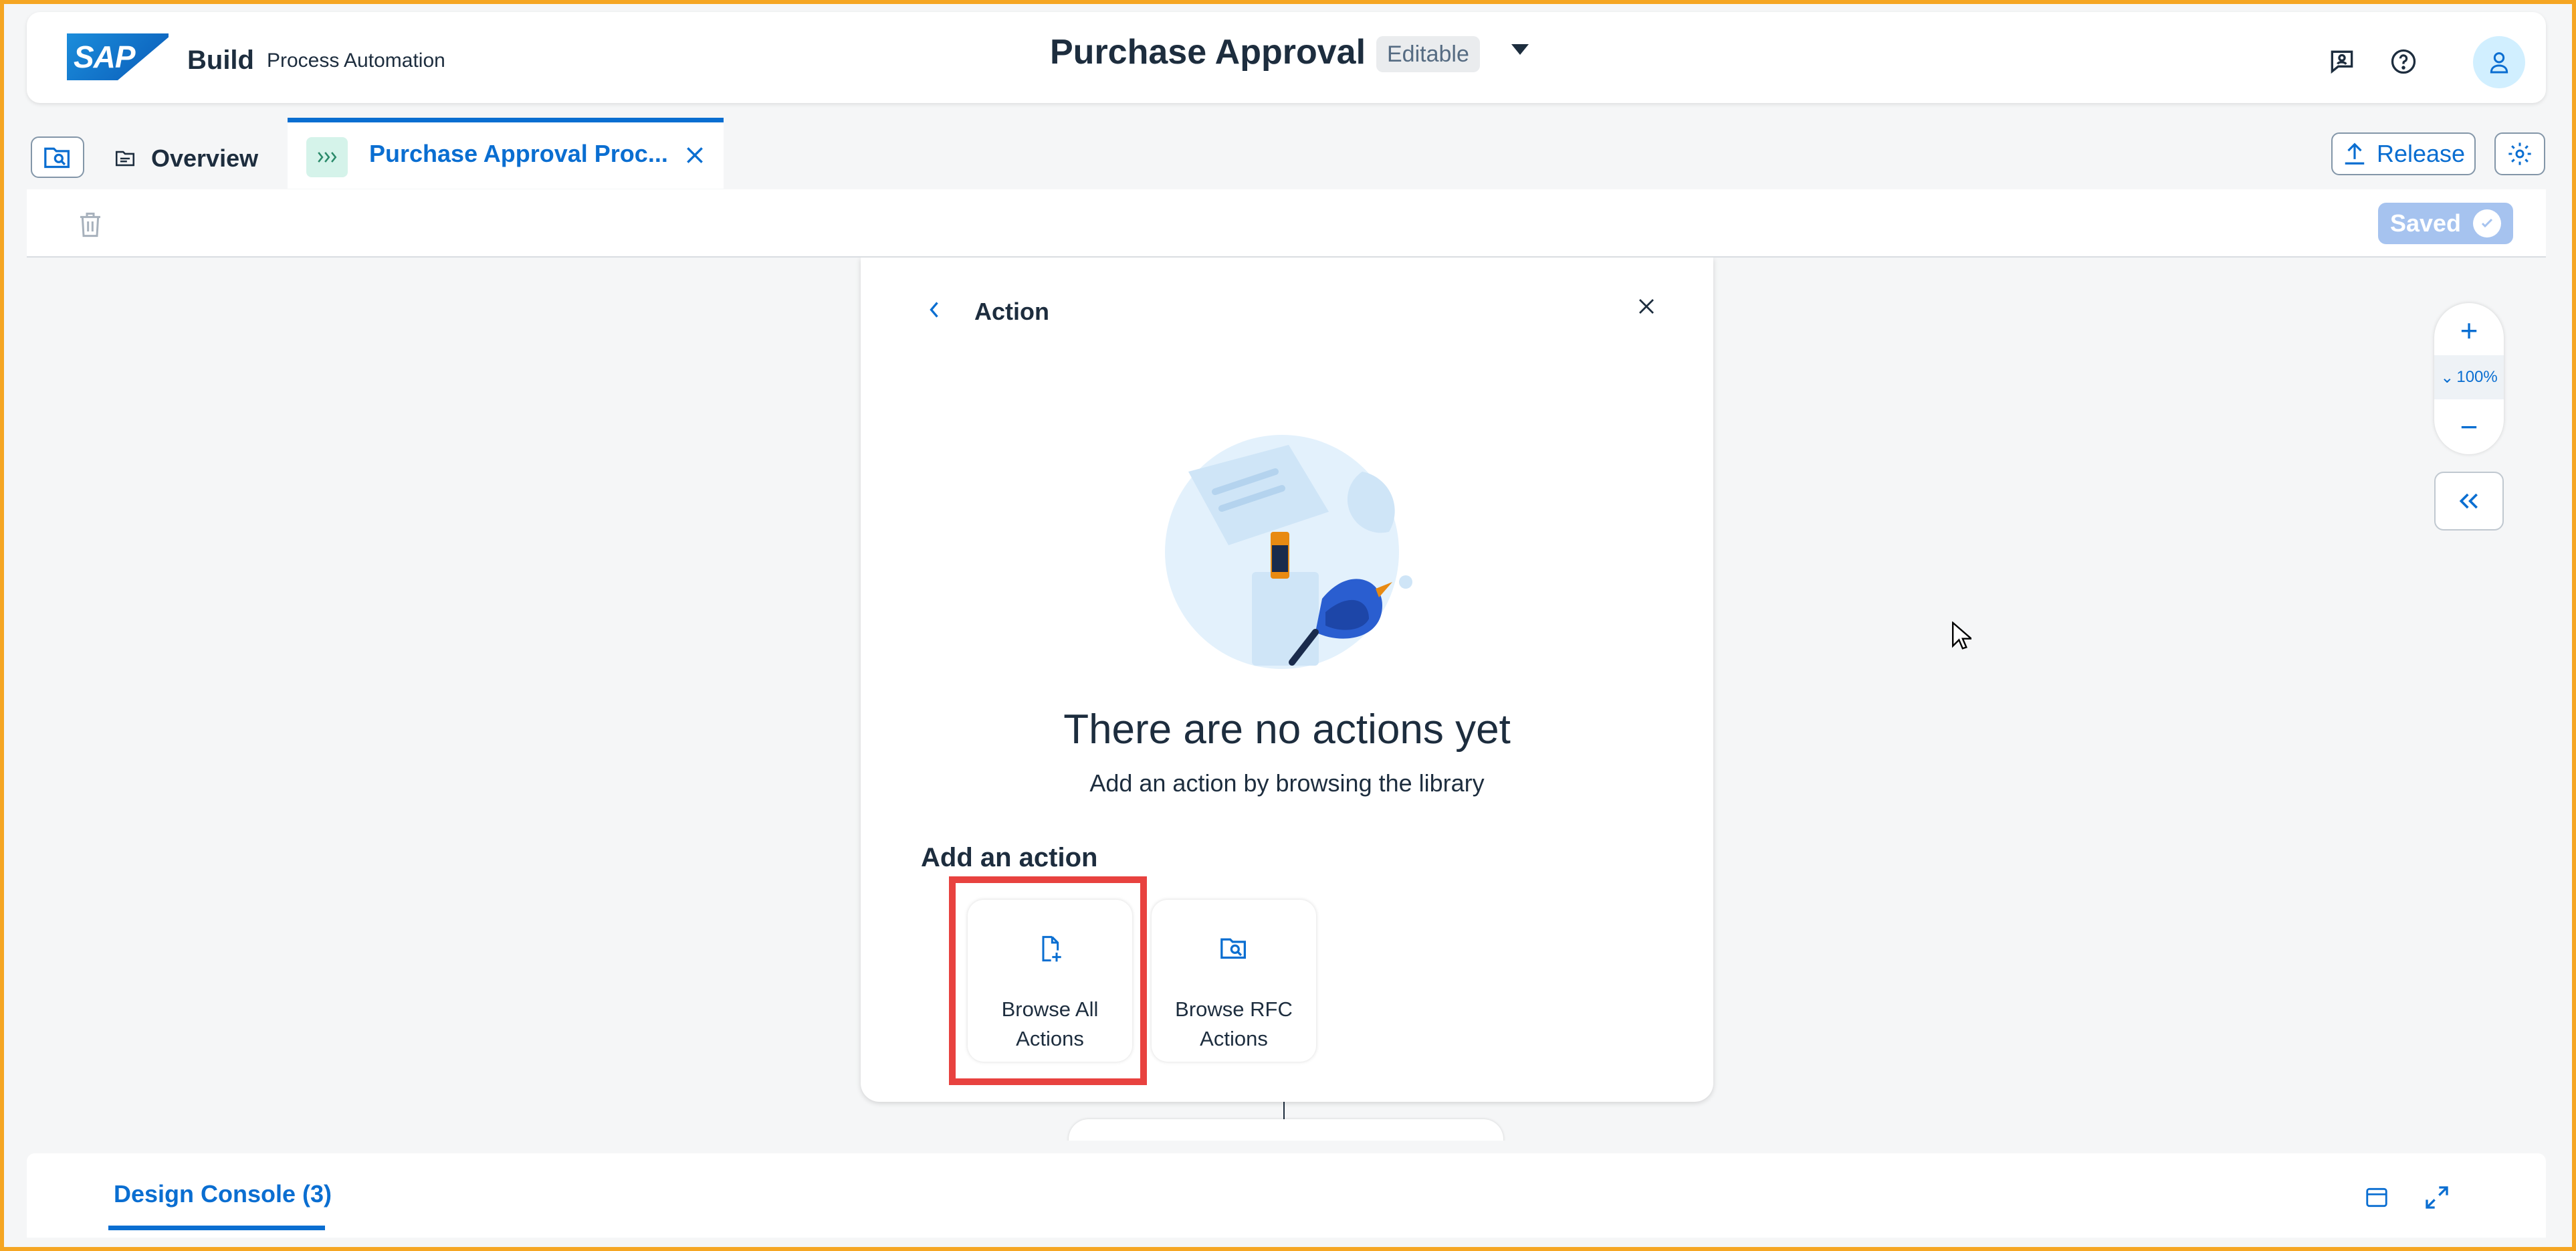 The width and height of the screenshot is (2576, 1251). I want to click on page-title: Purchase Approval, so click(1208, 53).